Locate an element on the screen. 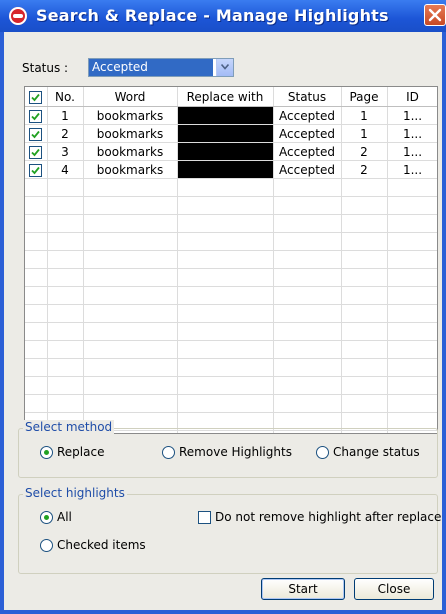 This screenshot has height=614, width=446. remove-highlights-label: Remove Highlights is located at coordinates (235, 452).